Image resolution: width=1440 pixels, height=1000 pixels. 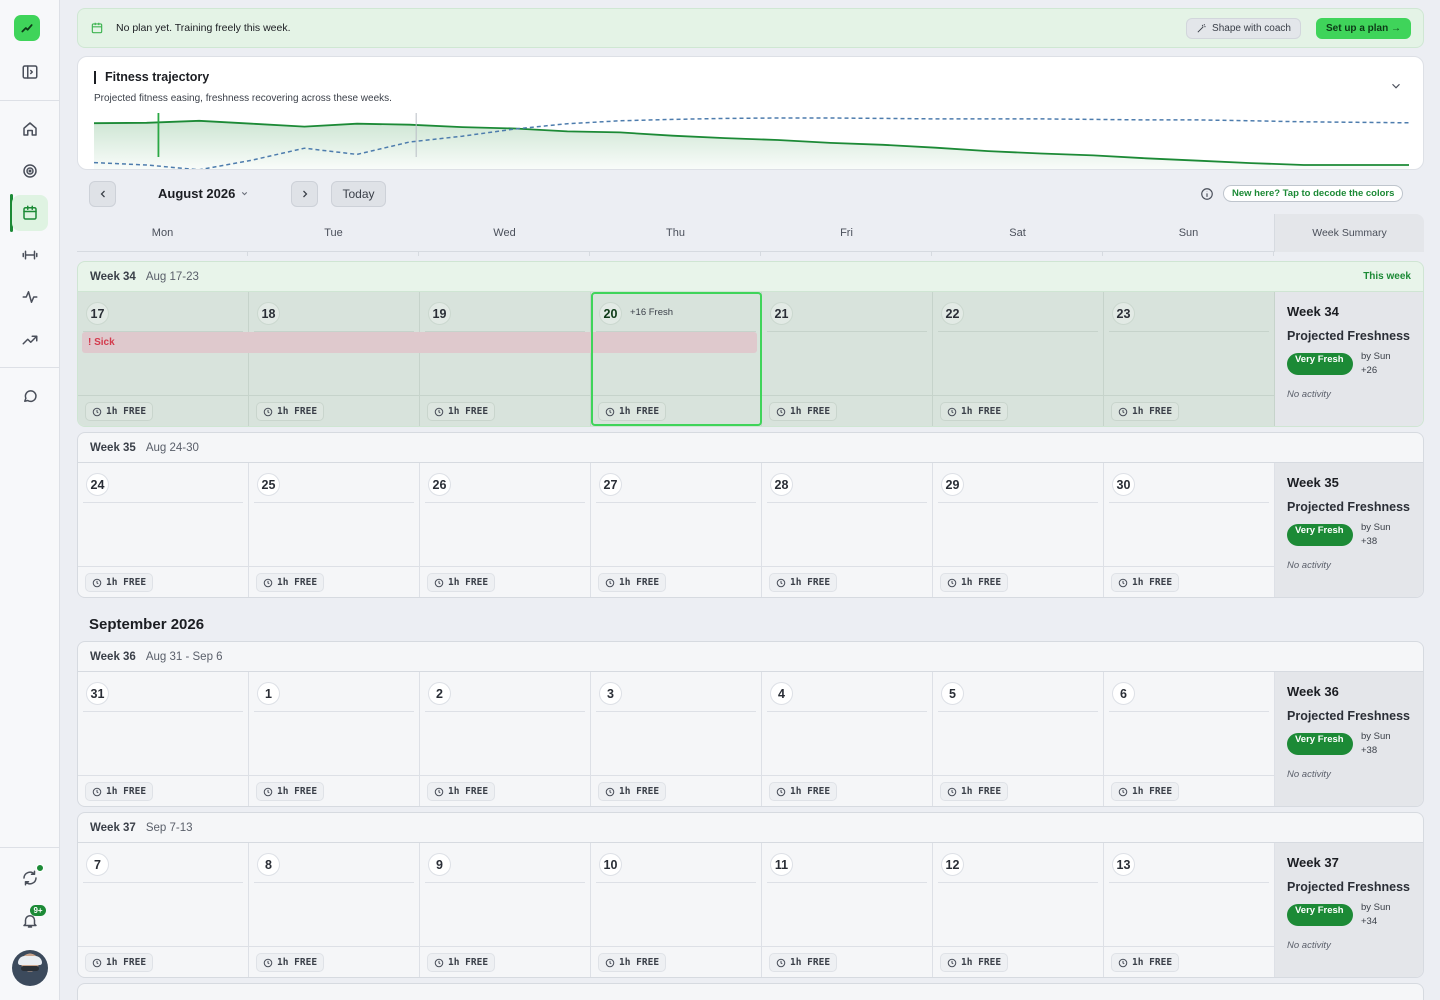 What do you see at coordinates (334, 530) in the screenshot?
I see `day-cell: 25 1h FREE` at bounding box center [334, 530].